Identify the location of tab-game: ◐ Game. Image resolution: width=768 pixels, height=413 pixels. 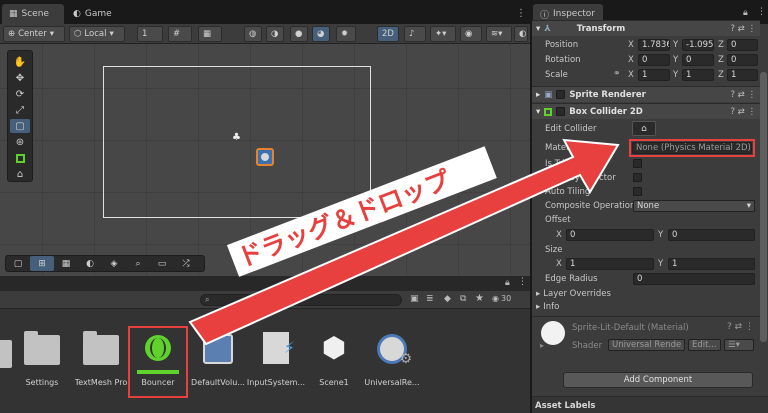
(96, 14).